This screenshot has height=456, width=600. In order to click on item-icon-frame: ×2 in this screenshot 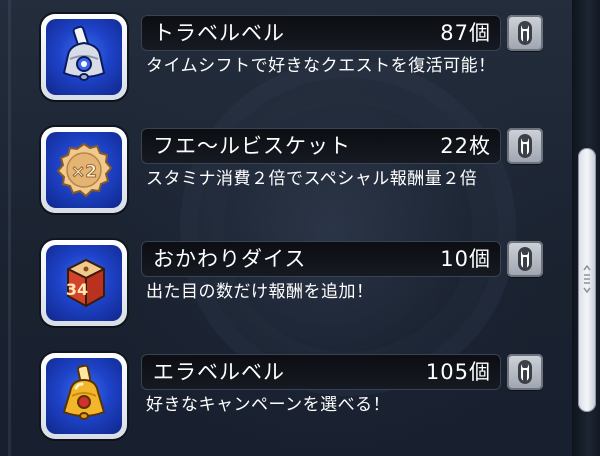, I will do `click(84, 170)`.